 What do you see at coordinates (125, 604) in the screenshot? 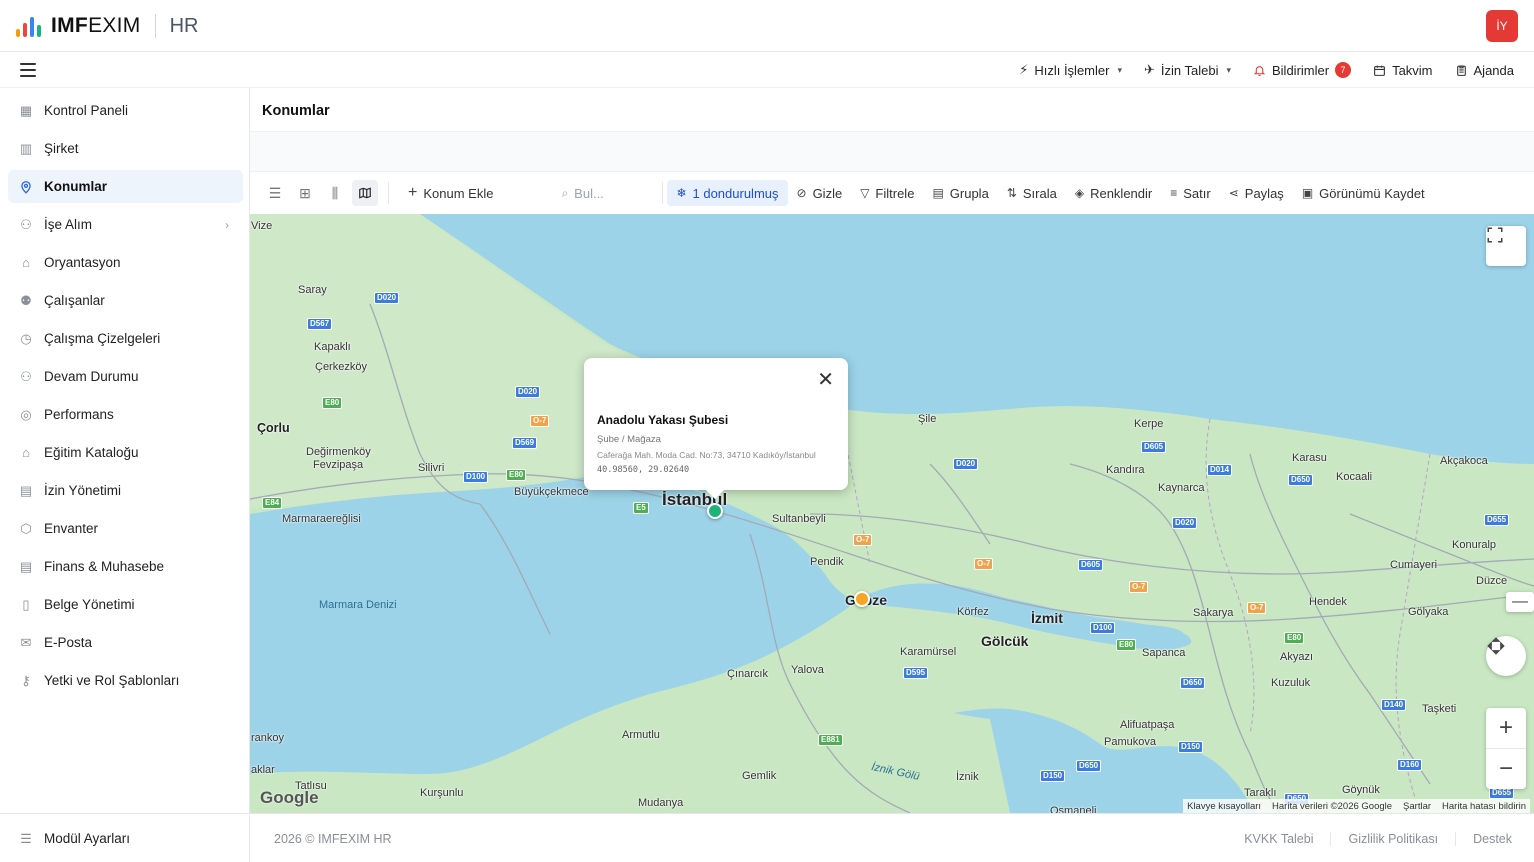
I see `sidebar-item-belge-yonetimi: ▯ Belge Yönetimi` at bounding box center [125, 604].